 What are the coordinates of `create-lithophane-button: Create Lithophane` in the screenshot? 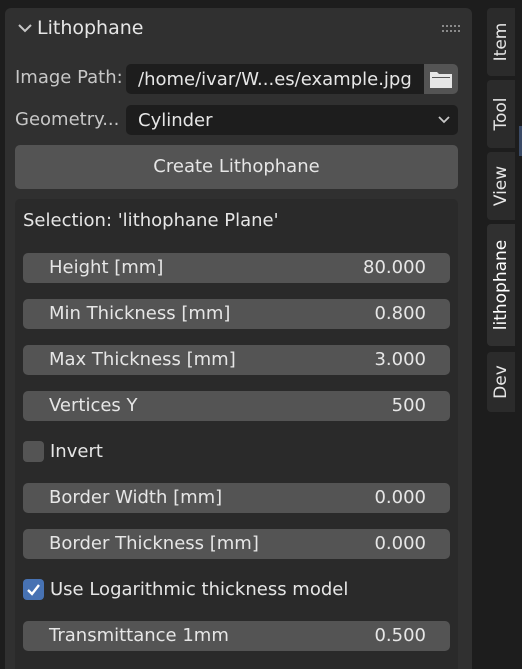 It's located at (236, 167).